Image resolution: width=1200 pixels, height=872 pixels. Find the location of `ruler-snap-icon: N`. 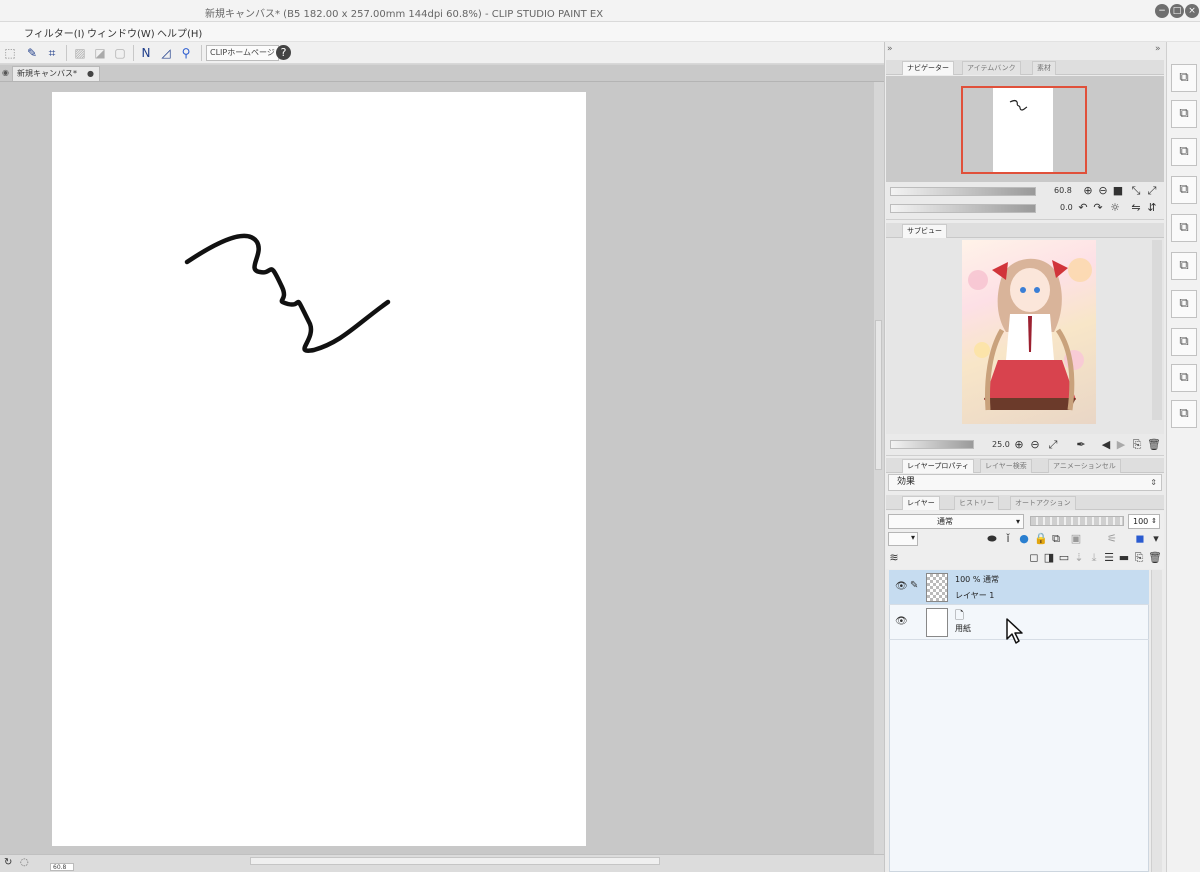

ruler-snap-icon: N is located at coordinates (146, 53).